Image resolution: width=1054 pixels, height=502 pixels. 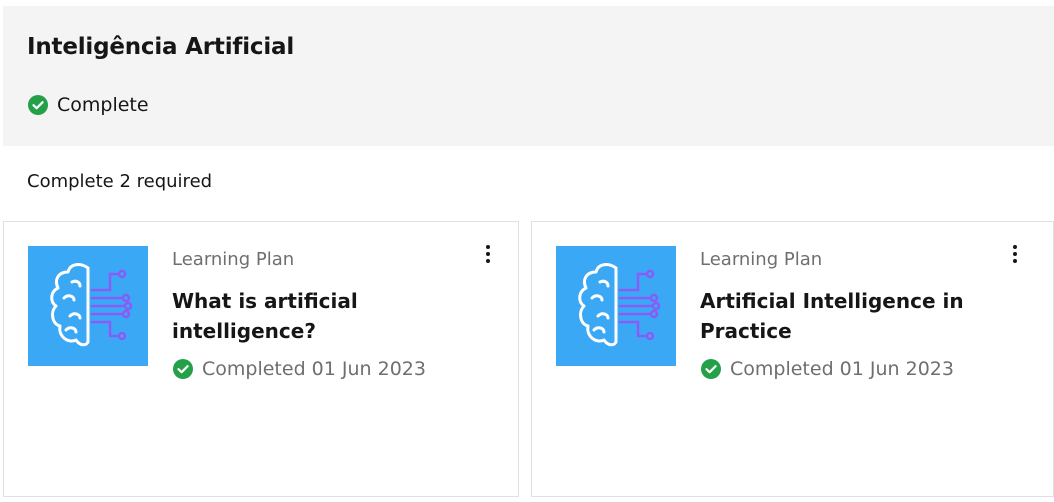 I want to click on card-title: What is artificial intelligence?, so click(x=322, y=316).